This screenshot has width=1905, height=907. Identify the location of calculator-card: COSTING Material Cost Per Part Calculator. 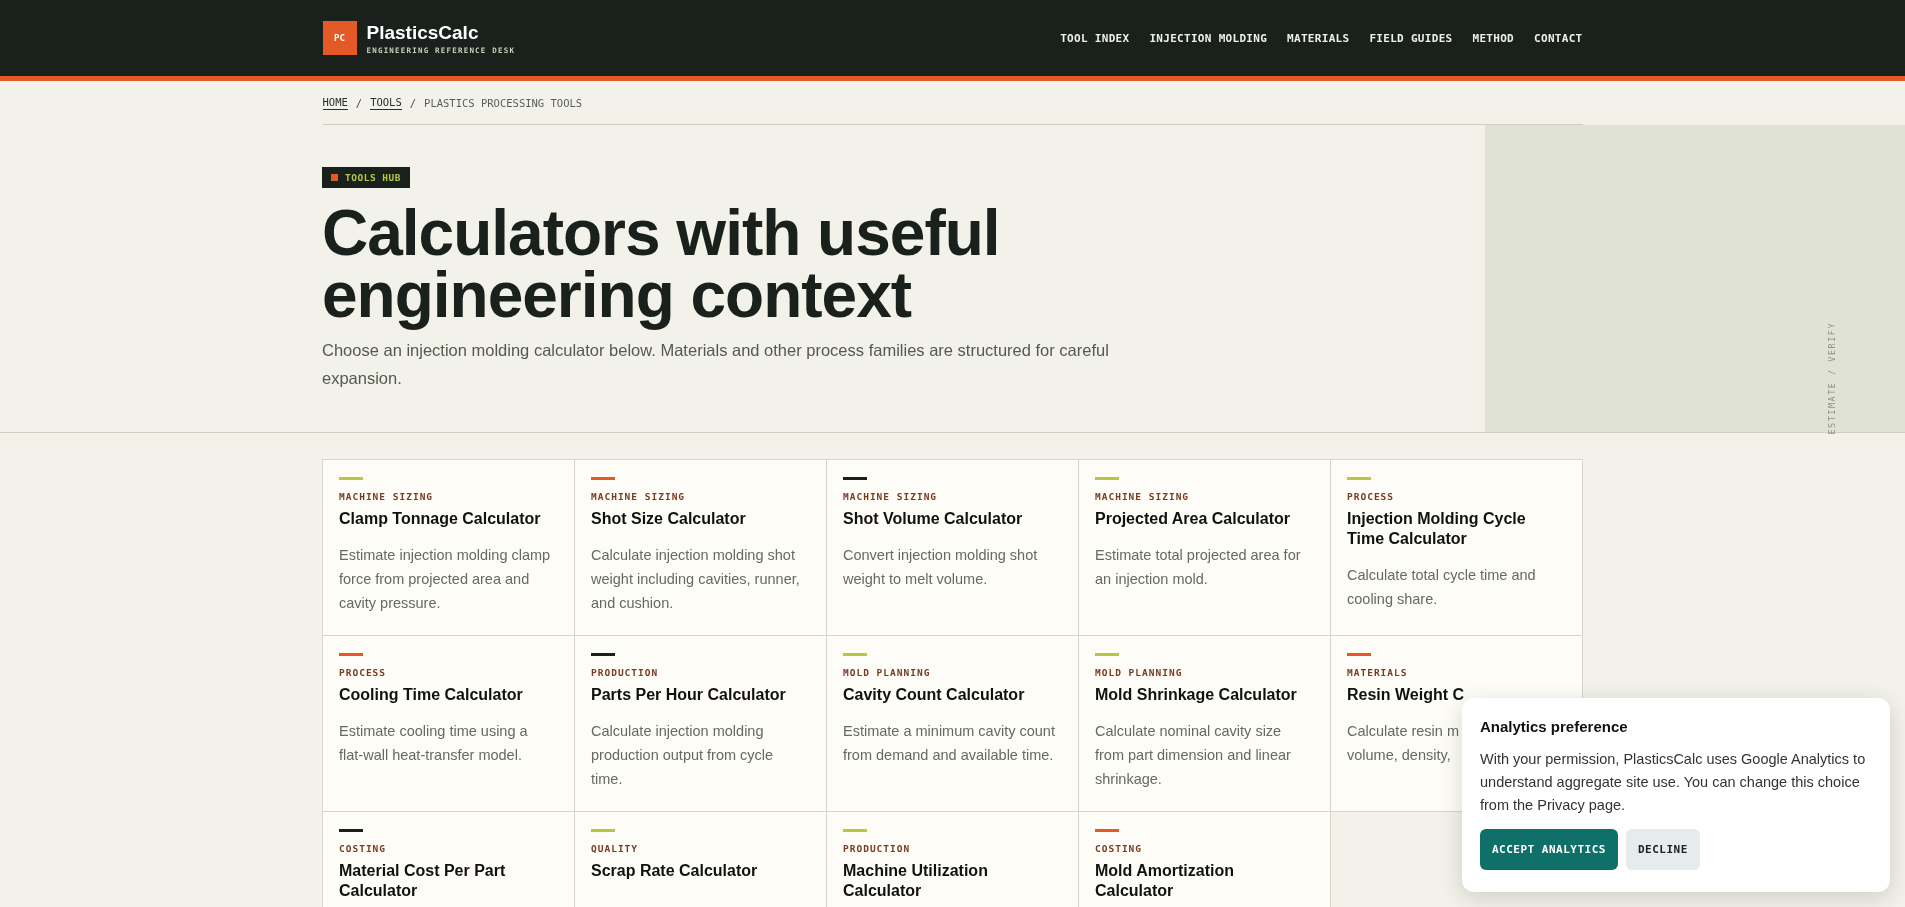
(449, 859).